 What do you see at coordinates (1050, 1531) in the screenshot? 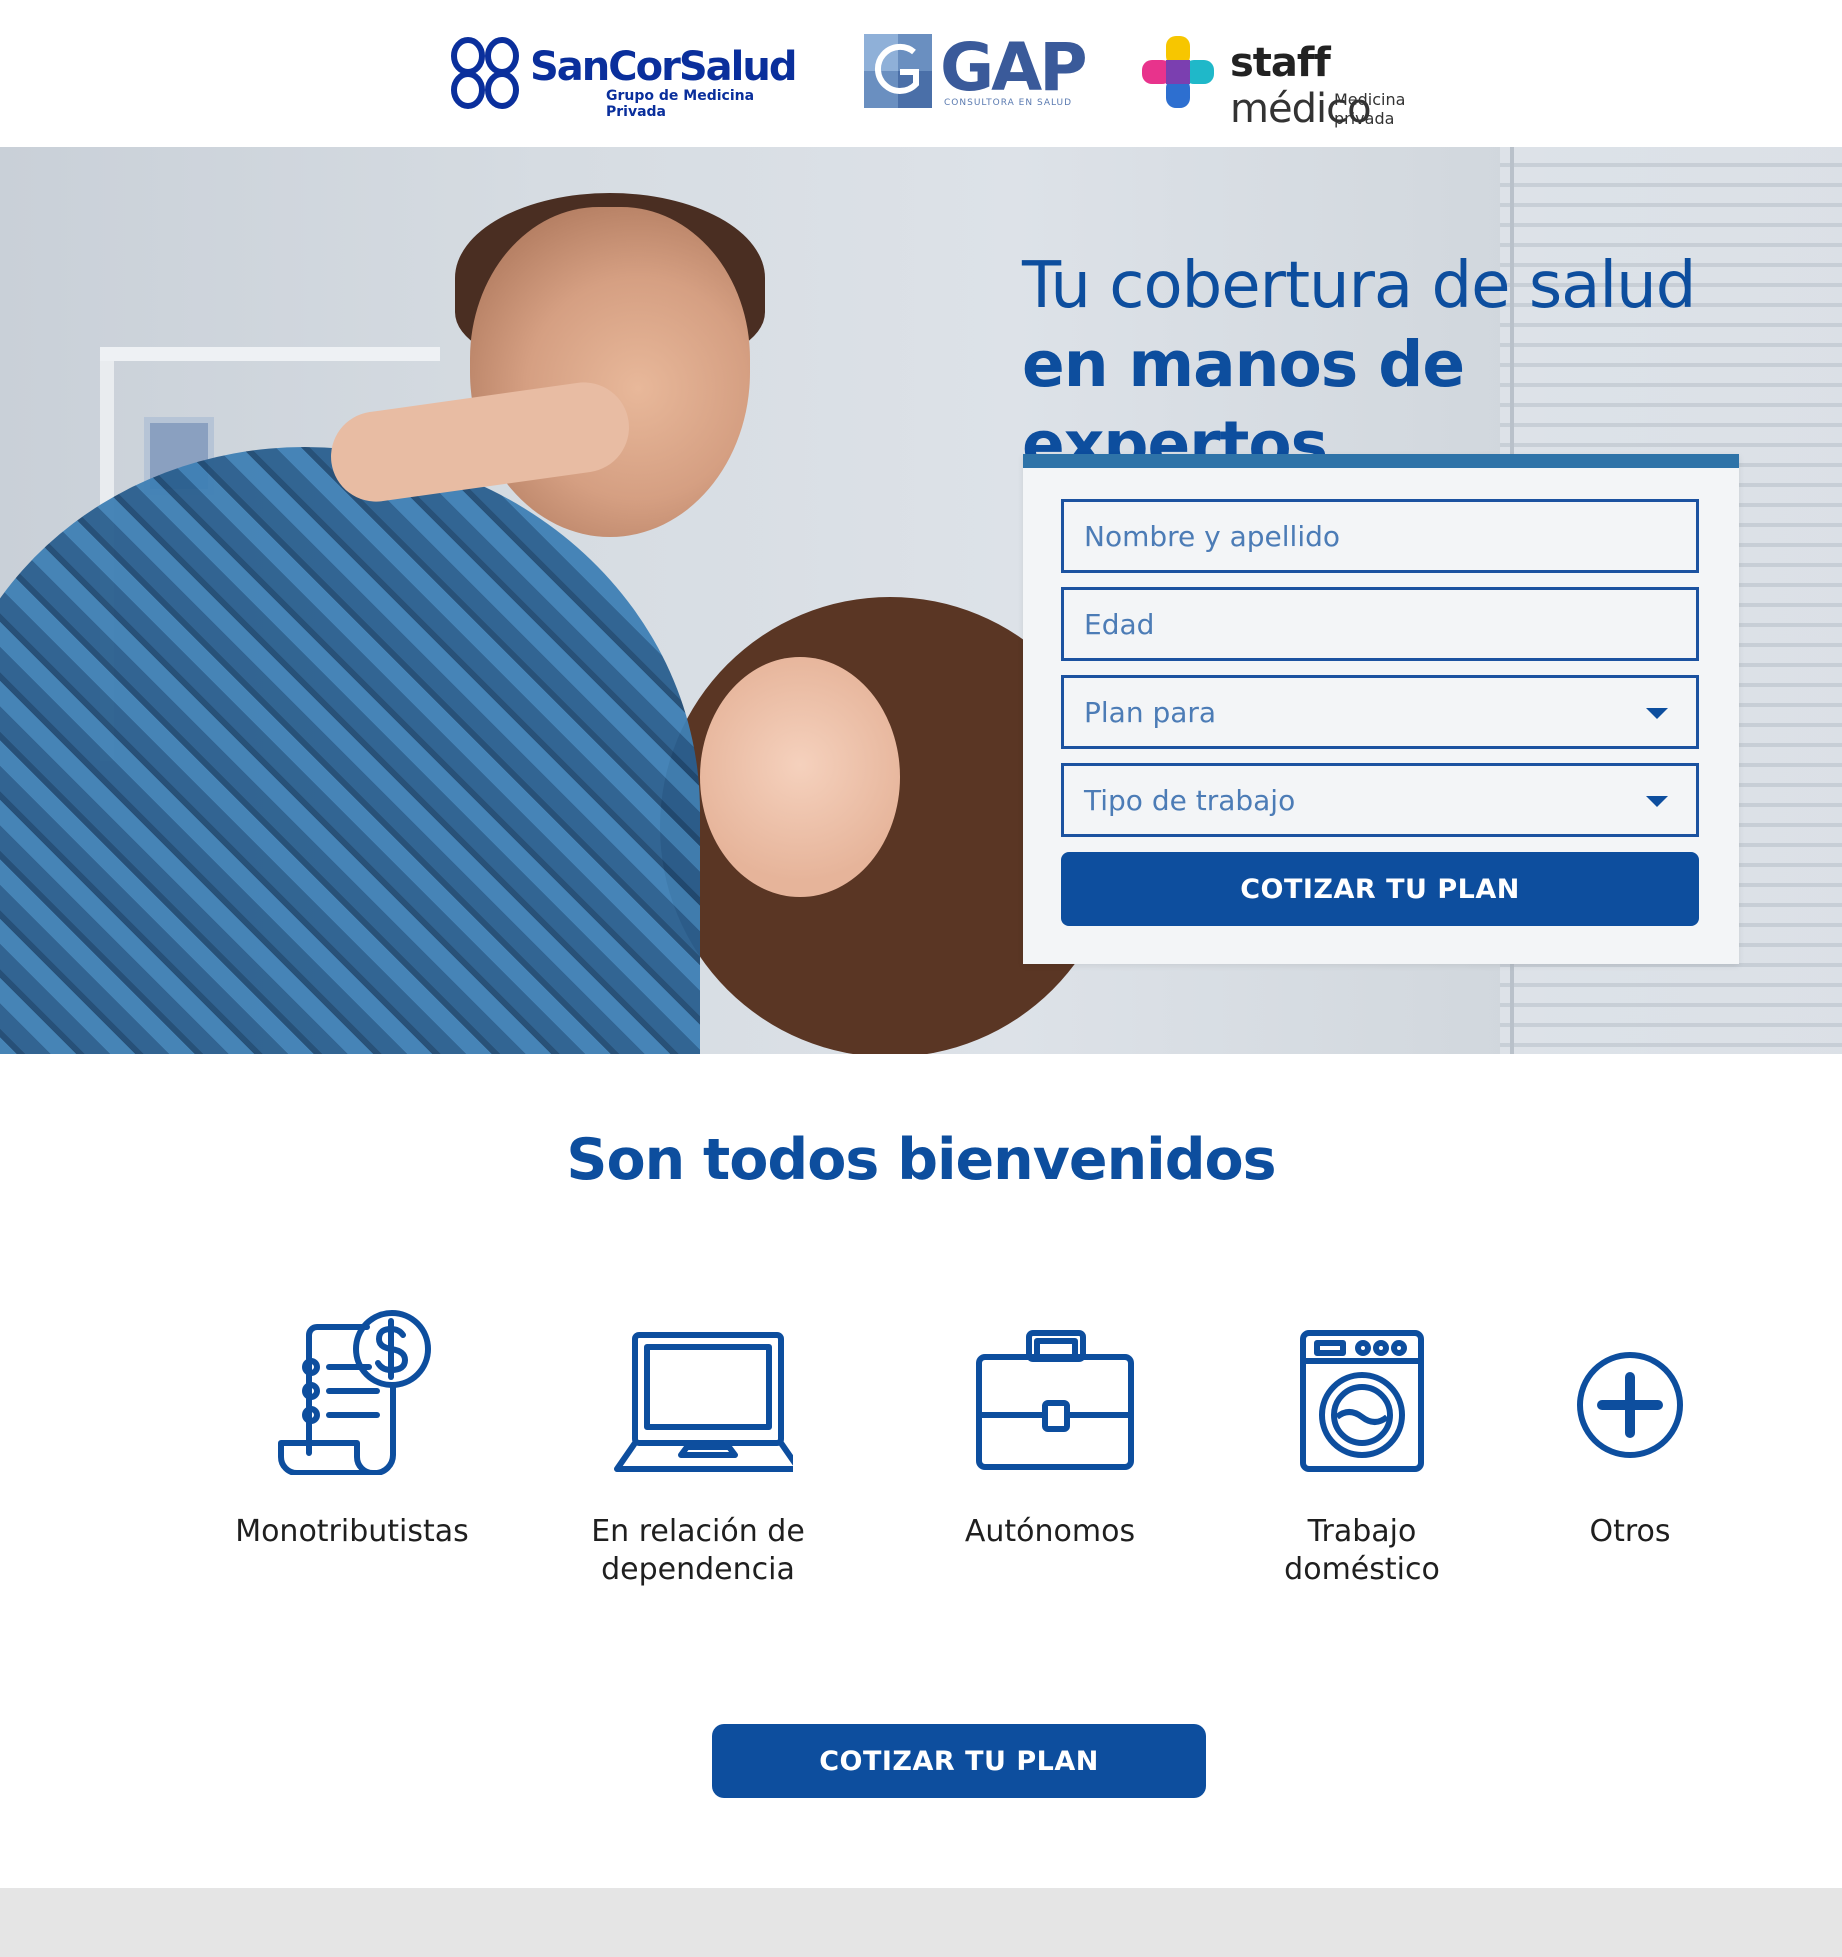
I see `category-label: Autónomos` at bounding box center [1050, 1531].